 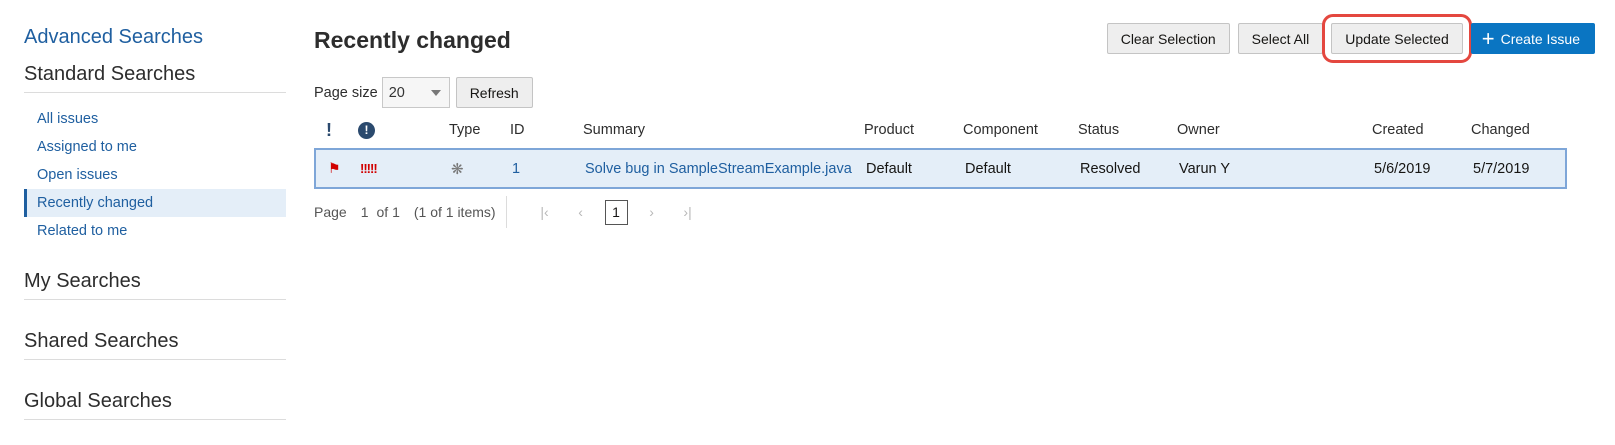 I want to click on clear-selection-button: Clear Selection, so click(x=1168, y=38).